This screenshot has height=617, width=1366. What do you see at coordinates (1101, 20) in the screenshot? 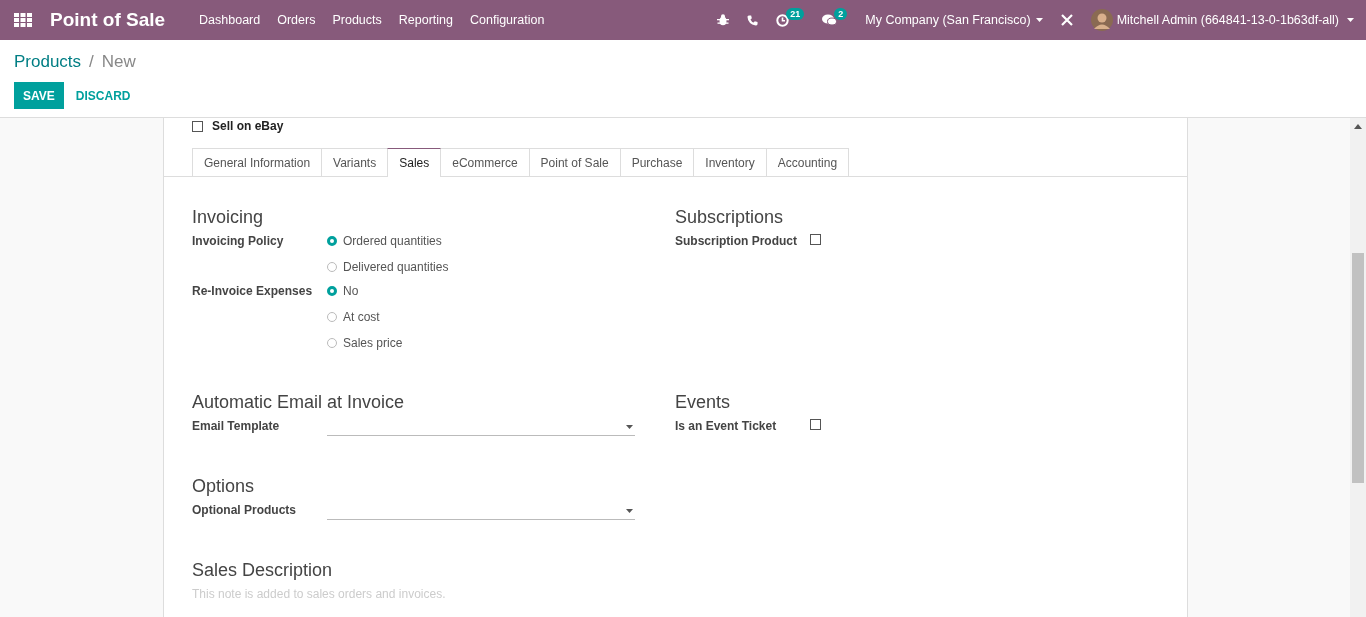
I see `avatar-icon` at bounding box center [1101, 20].